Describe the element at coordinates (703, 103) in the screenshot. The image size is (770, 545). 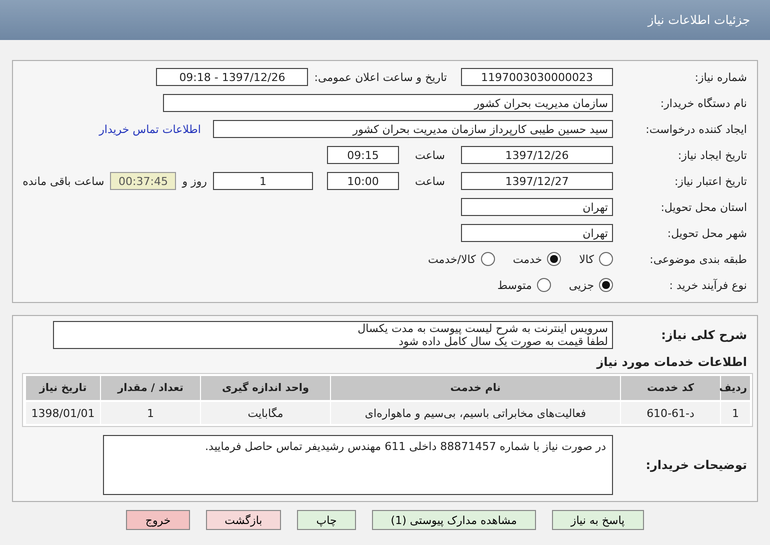
I see `field-label: نام دستگاه خریدار:` at that location.